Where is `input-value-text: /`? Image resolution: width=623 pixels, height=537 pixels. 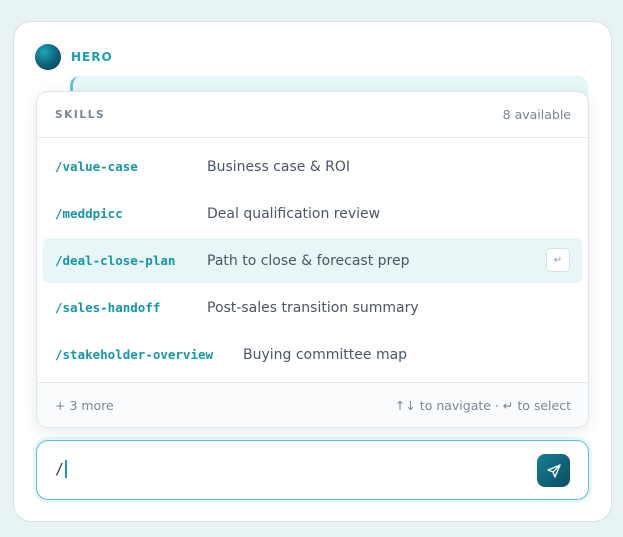 input-value-text: / is located at coordinates (60, 469).